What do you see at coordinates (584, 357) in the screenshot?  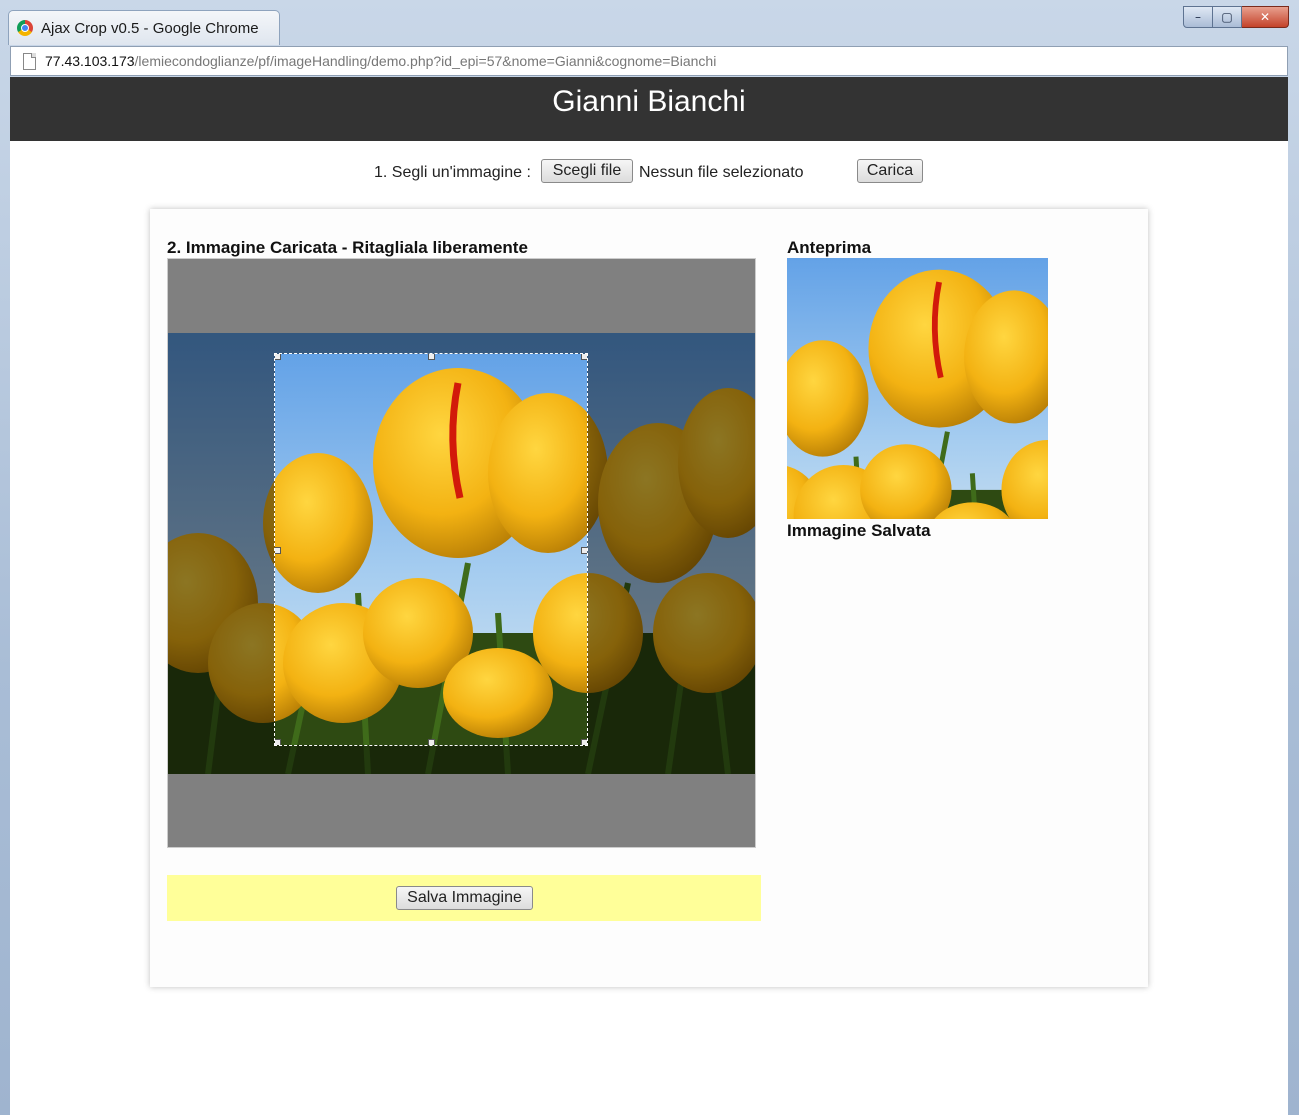 I see `crop-handle-ne` at bounding box center [584, 357].